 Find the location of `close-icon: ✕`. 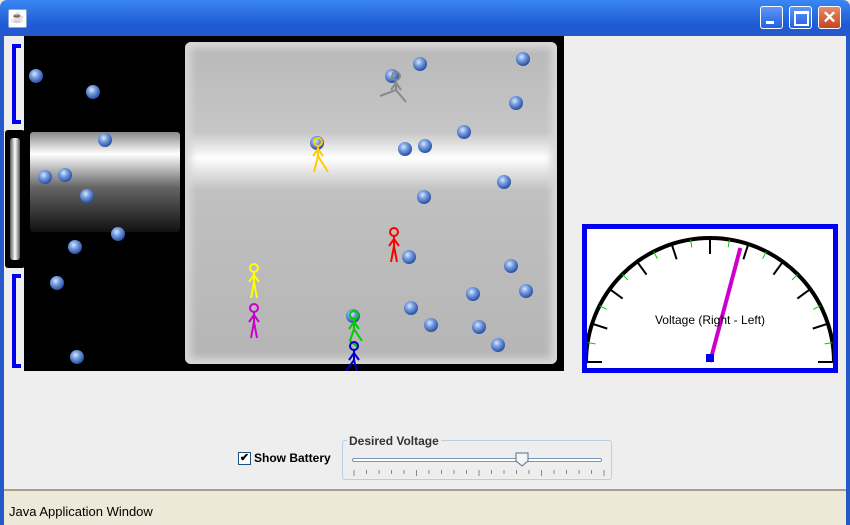

close-icon: ✕ is located at coordinates (829, 17).